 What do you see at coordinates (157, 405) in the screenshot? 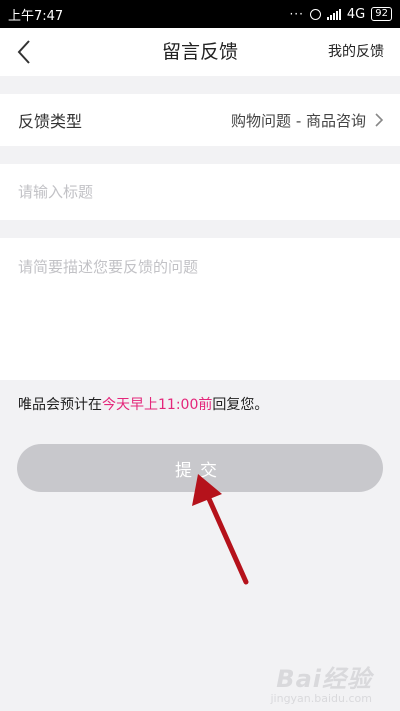
I see `eta-highlight: 今天早上11:00前` at bounding box center [157, 405].